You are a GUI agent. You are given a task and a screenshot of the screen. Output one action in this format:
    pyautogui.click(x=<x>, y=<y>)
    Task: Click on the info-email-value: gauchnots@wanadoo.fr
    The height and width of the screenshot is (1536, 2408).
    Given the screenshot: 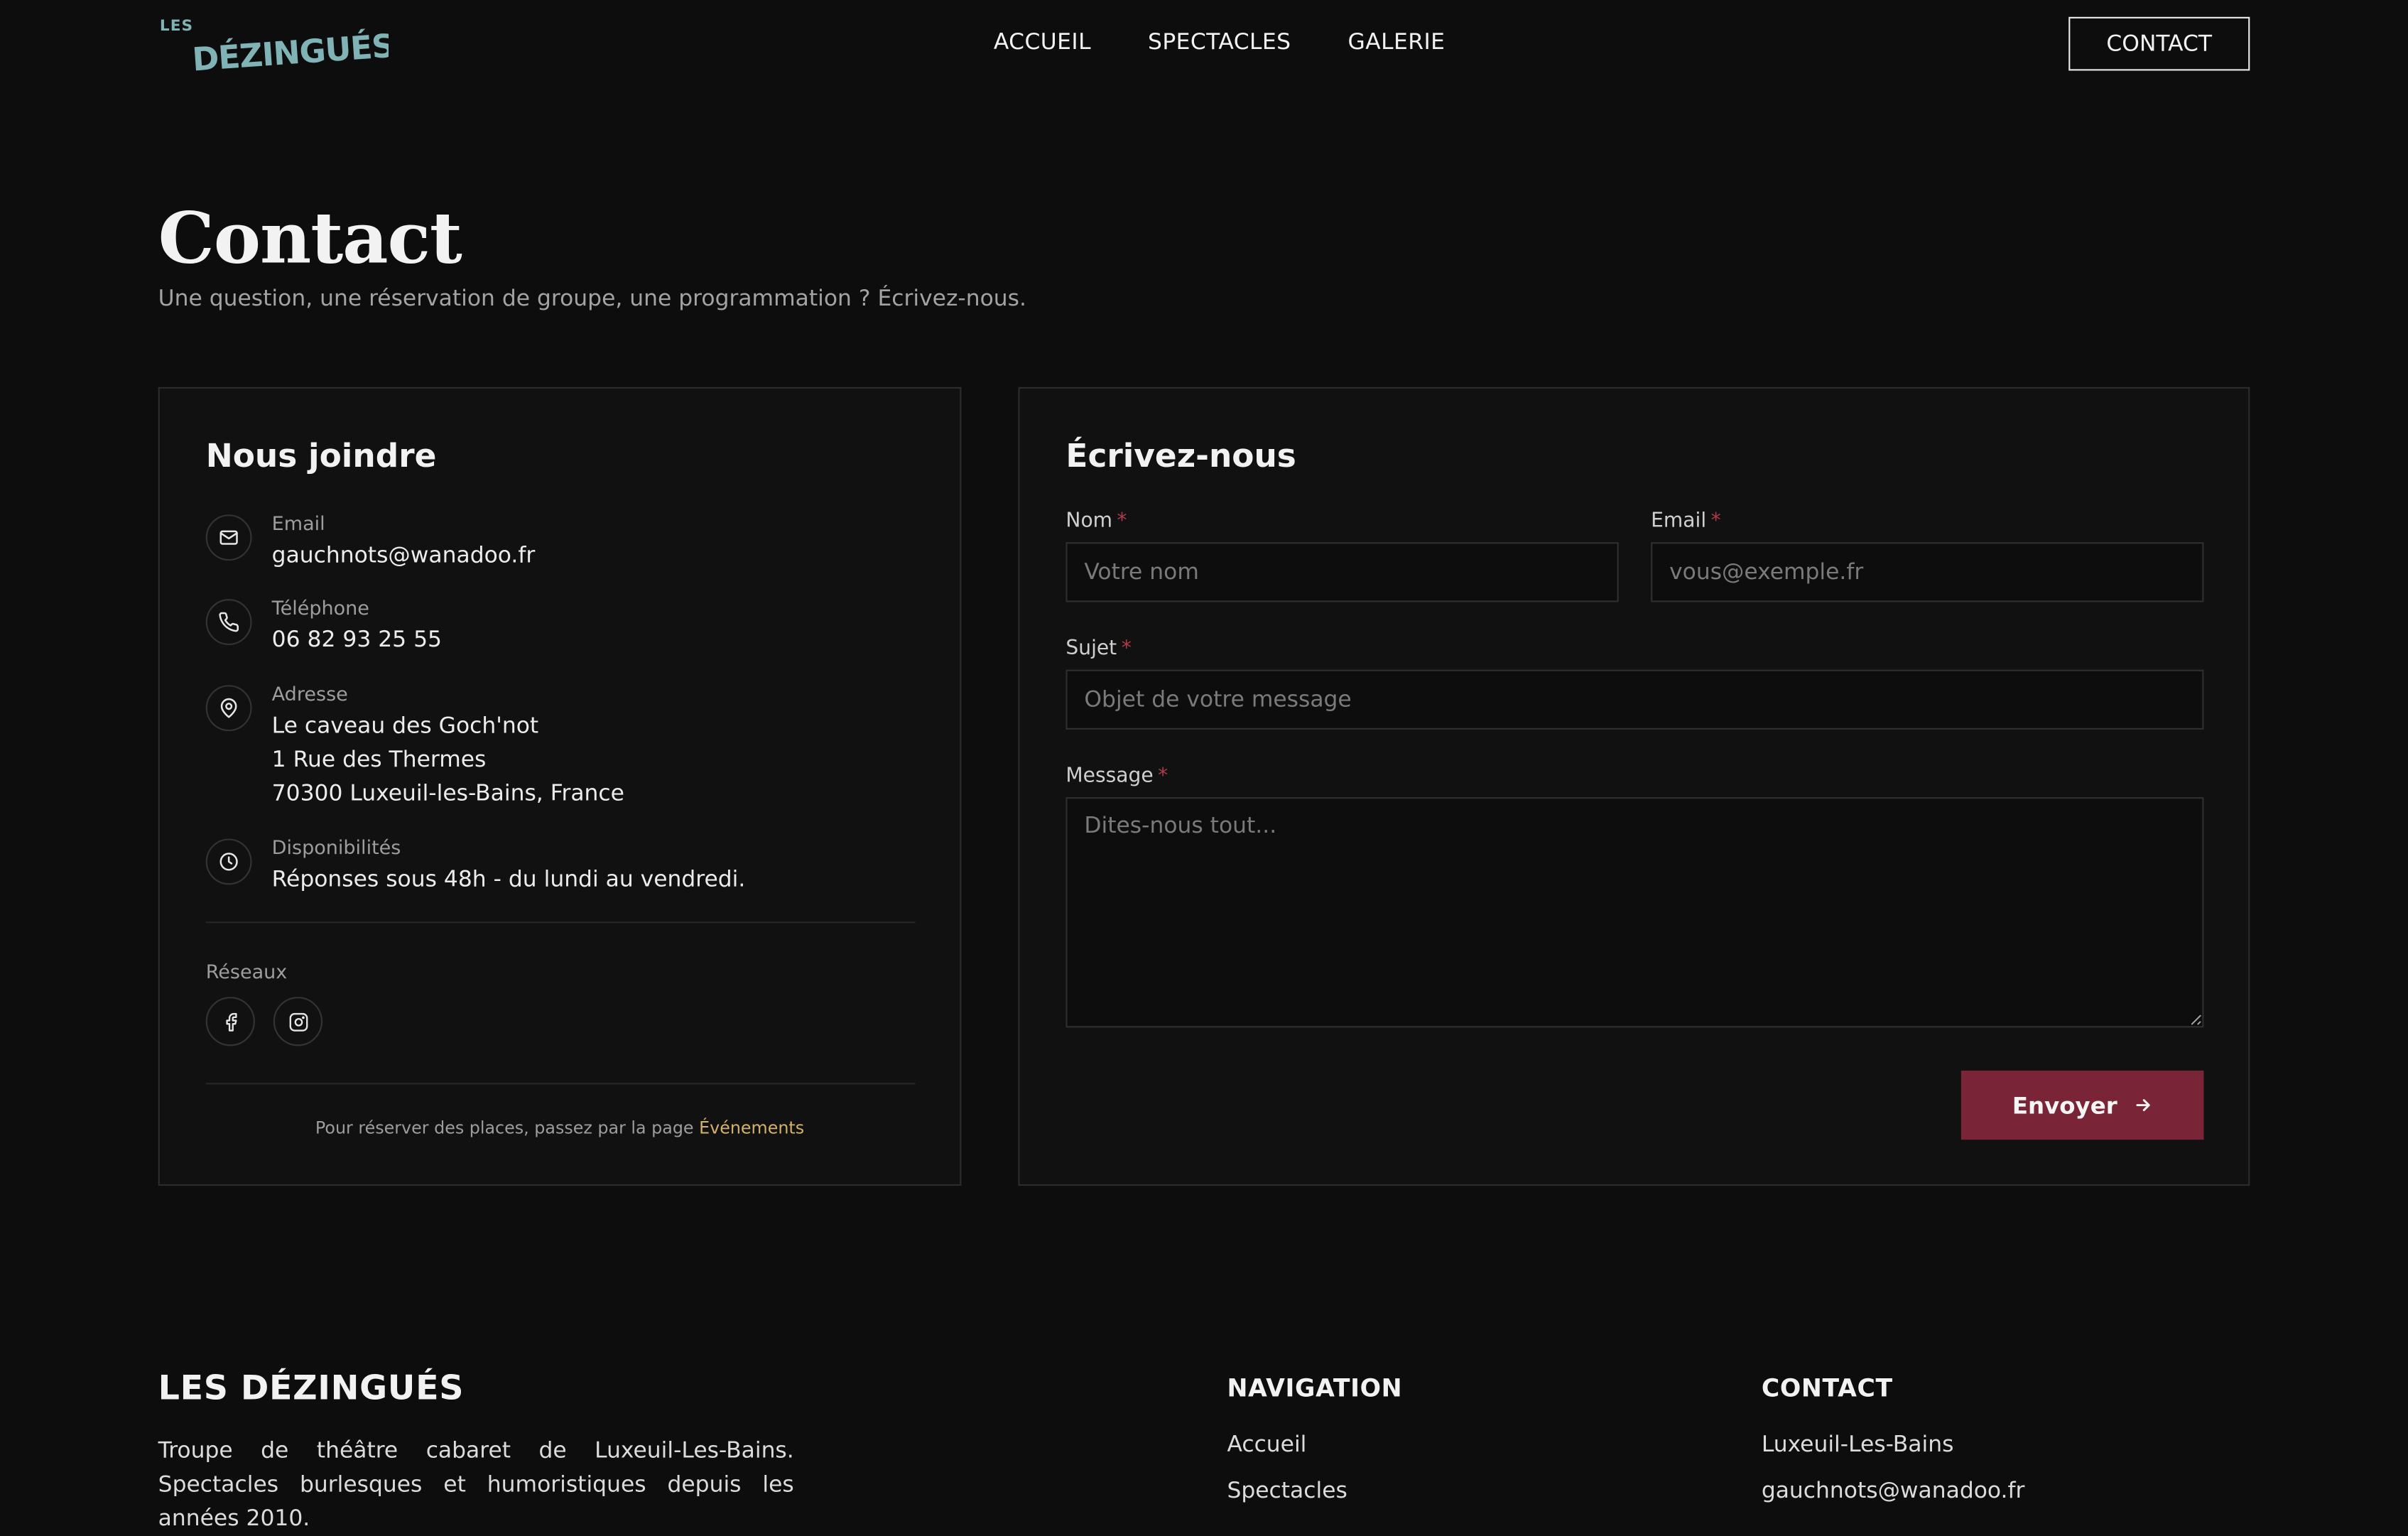 What is the action you would take?
    pyautogui.click(x=404, y=556)
    